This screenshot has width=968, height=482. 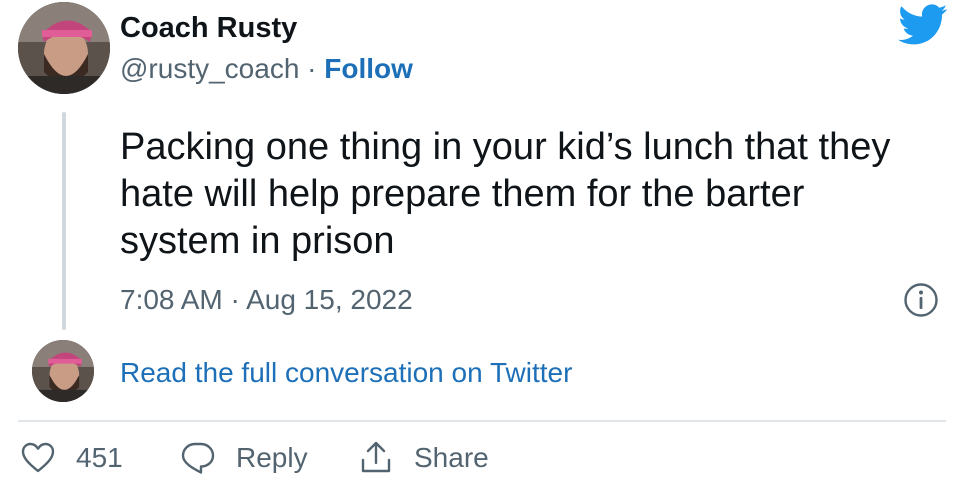 I want to click on share-label: Share, so click(x=451, y=457).